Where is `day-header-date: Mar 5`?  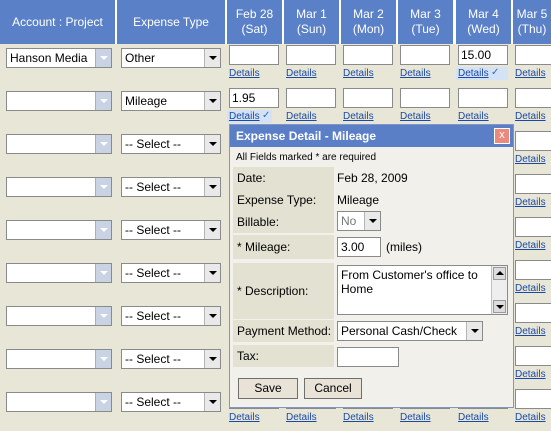
day-header-date: Mar 5 is located at coordinates (532, 14).